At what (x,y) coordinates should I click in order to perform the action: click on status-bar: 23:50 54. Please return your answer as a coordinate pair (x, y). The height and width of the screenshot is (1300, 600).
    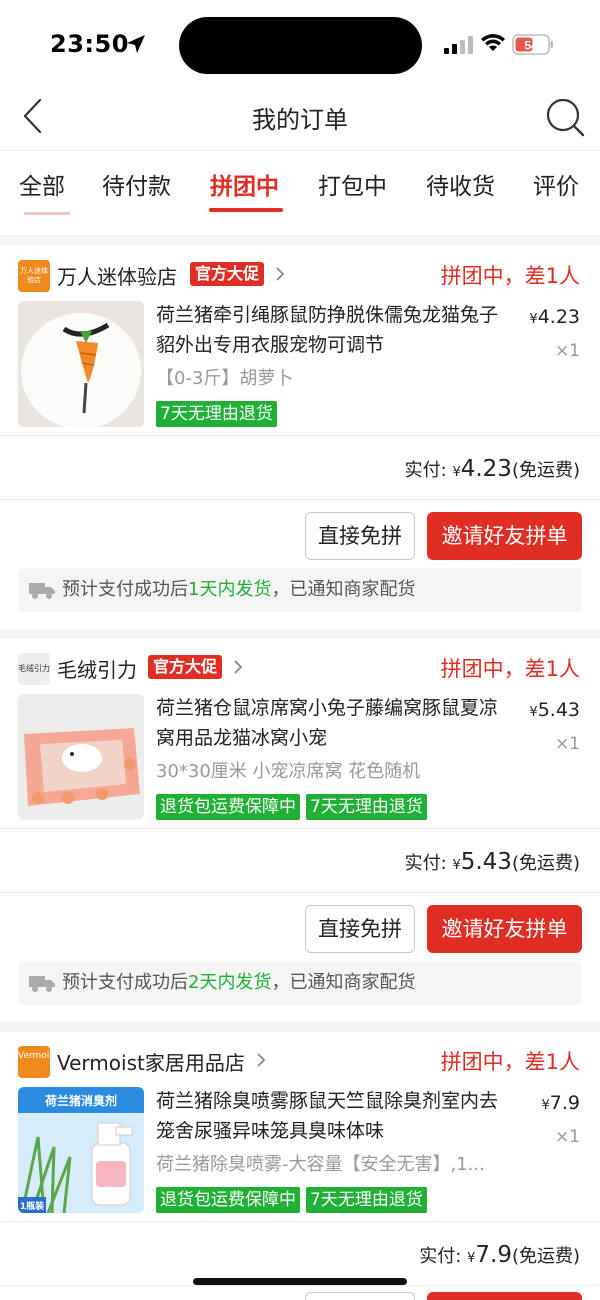
    Looking at the image, I should click on (300, 45).